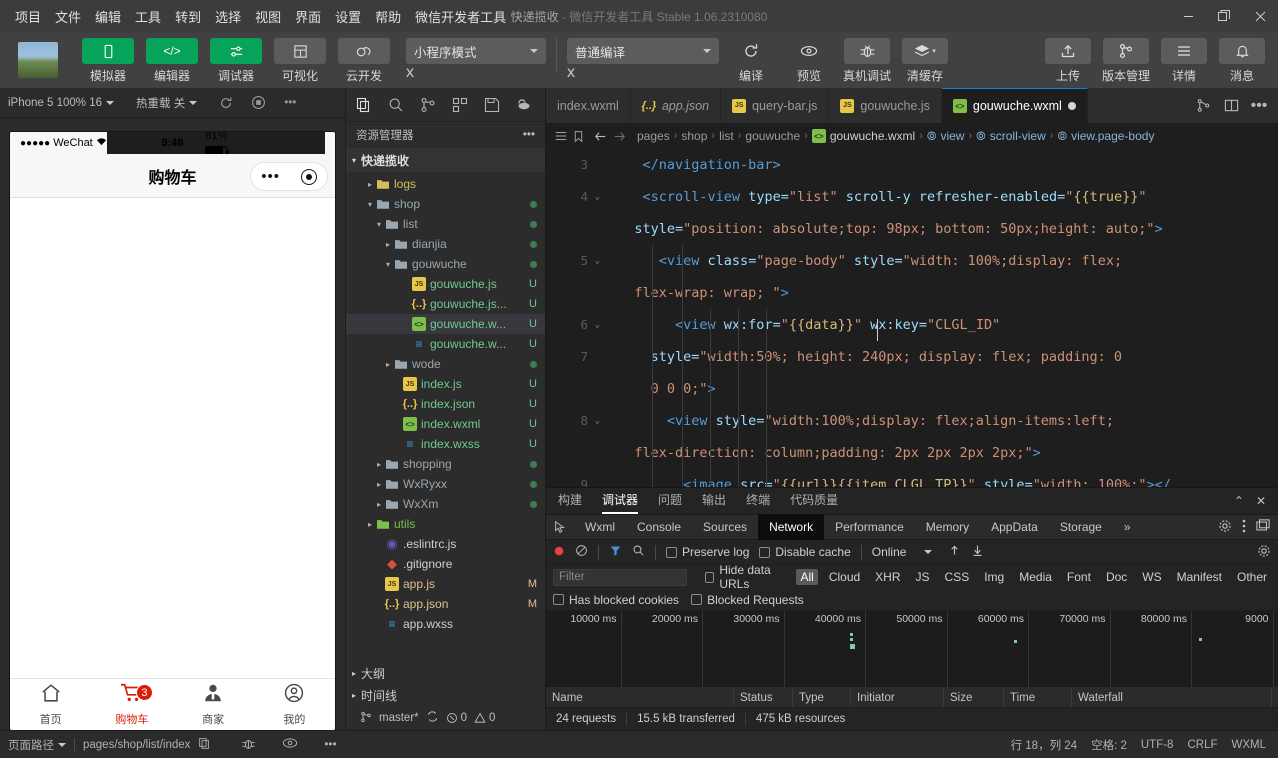 Image resolution: width=1278 pixels, height=758 pixels. I want to click on close-icon, so click(1260, 16).